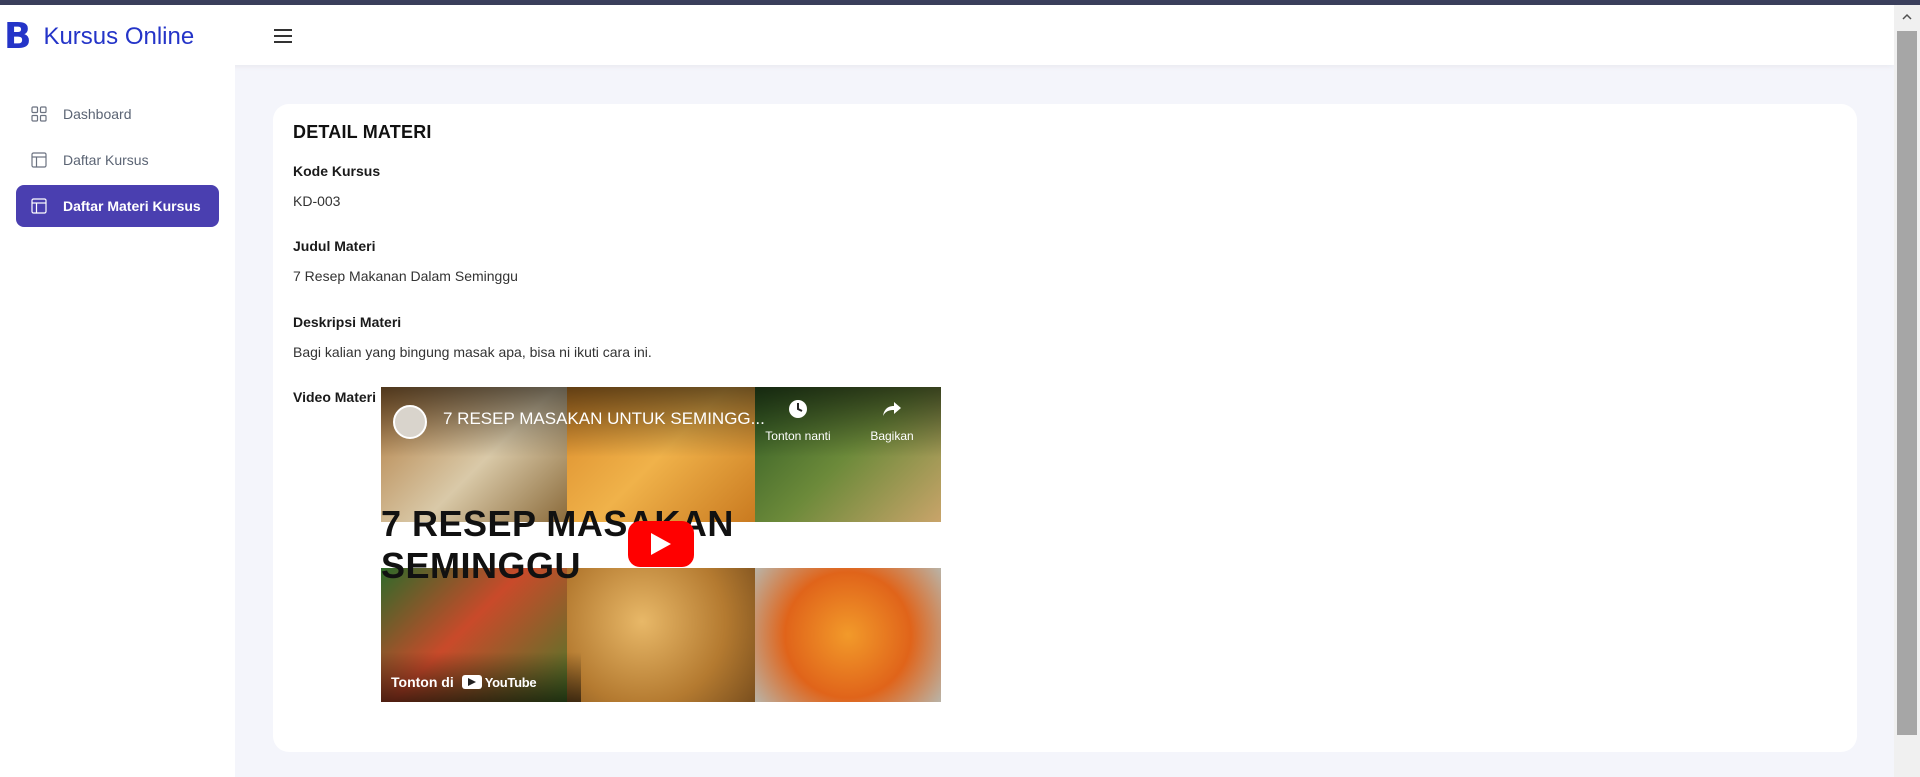 This screenshot has height=777, width=1920. Describe the element at coordinates (119, 36) in the screenshot. I see `brand-name: Kursus Online` at that location.